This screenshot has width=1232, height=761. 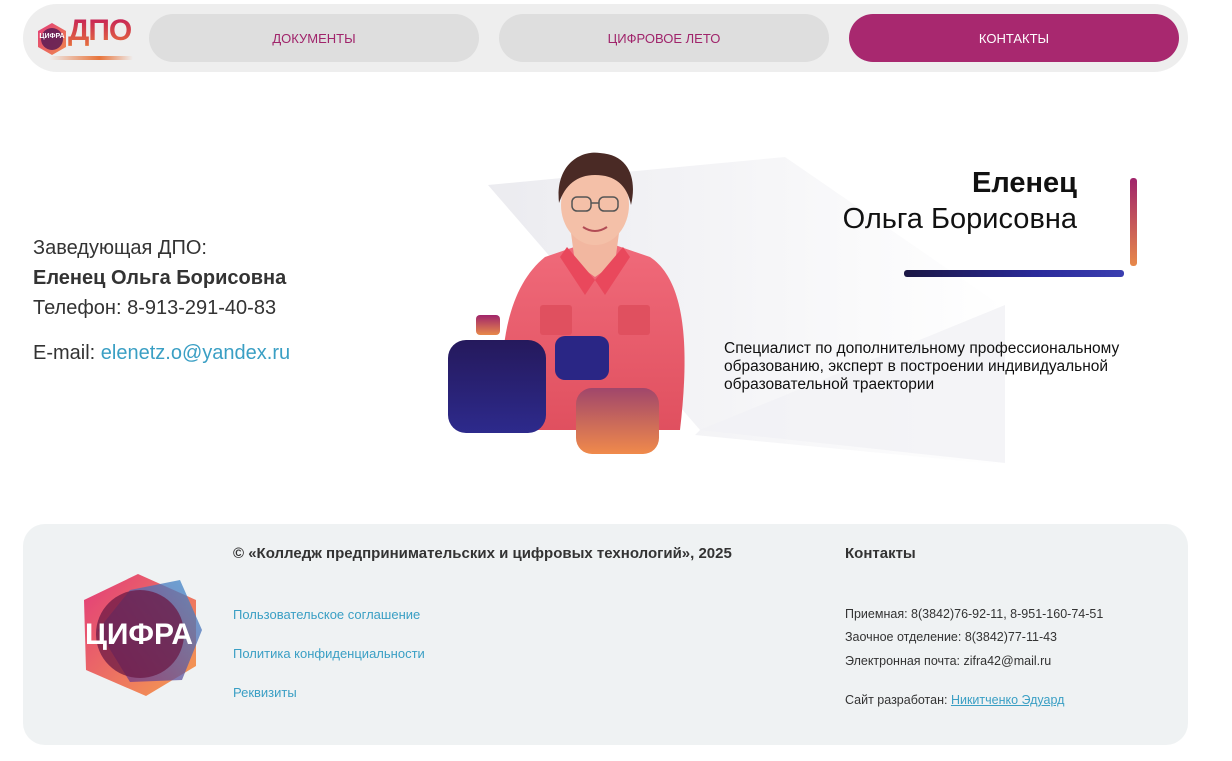 What do you see at coordinates (582, 358) in the screenshot?
I see `decor-square-small-navy` at bounding box center [582, 358].